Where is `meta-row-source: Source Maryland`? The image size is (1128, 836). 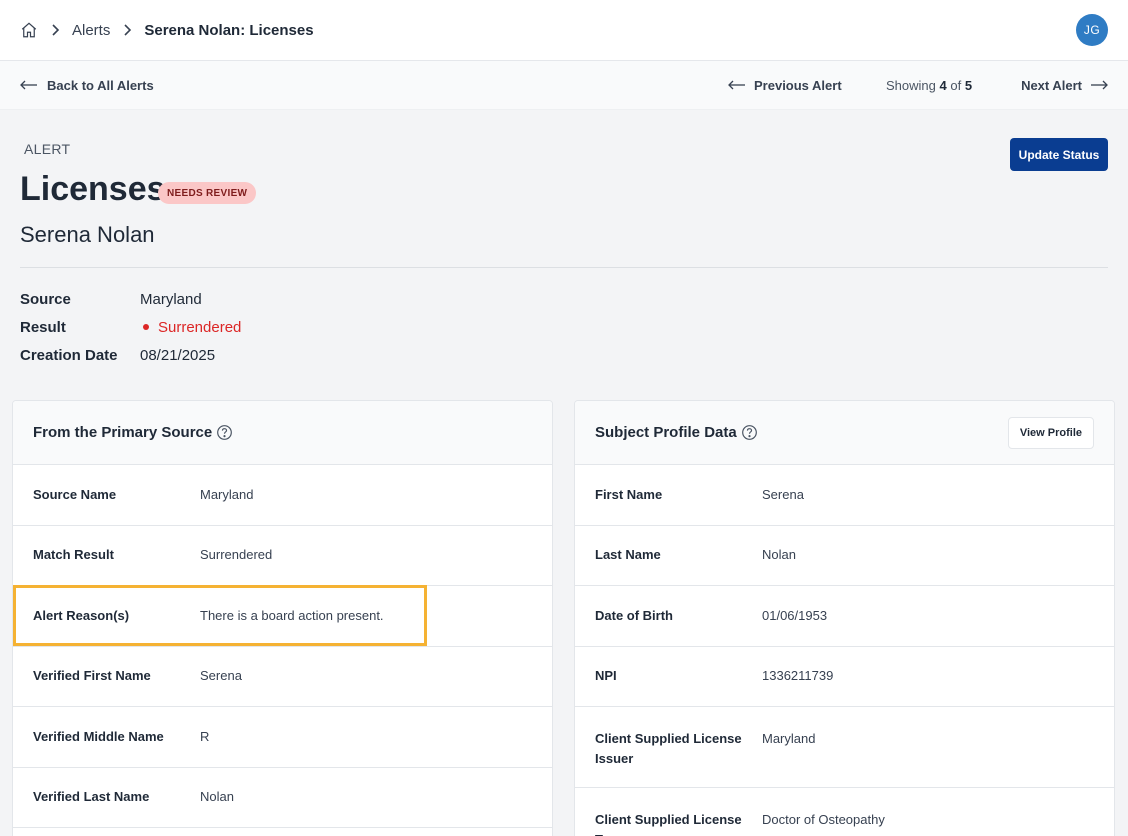
meta-row-source: Source Maryland is located at coordinates (130, 299).